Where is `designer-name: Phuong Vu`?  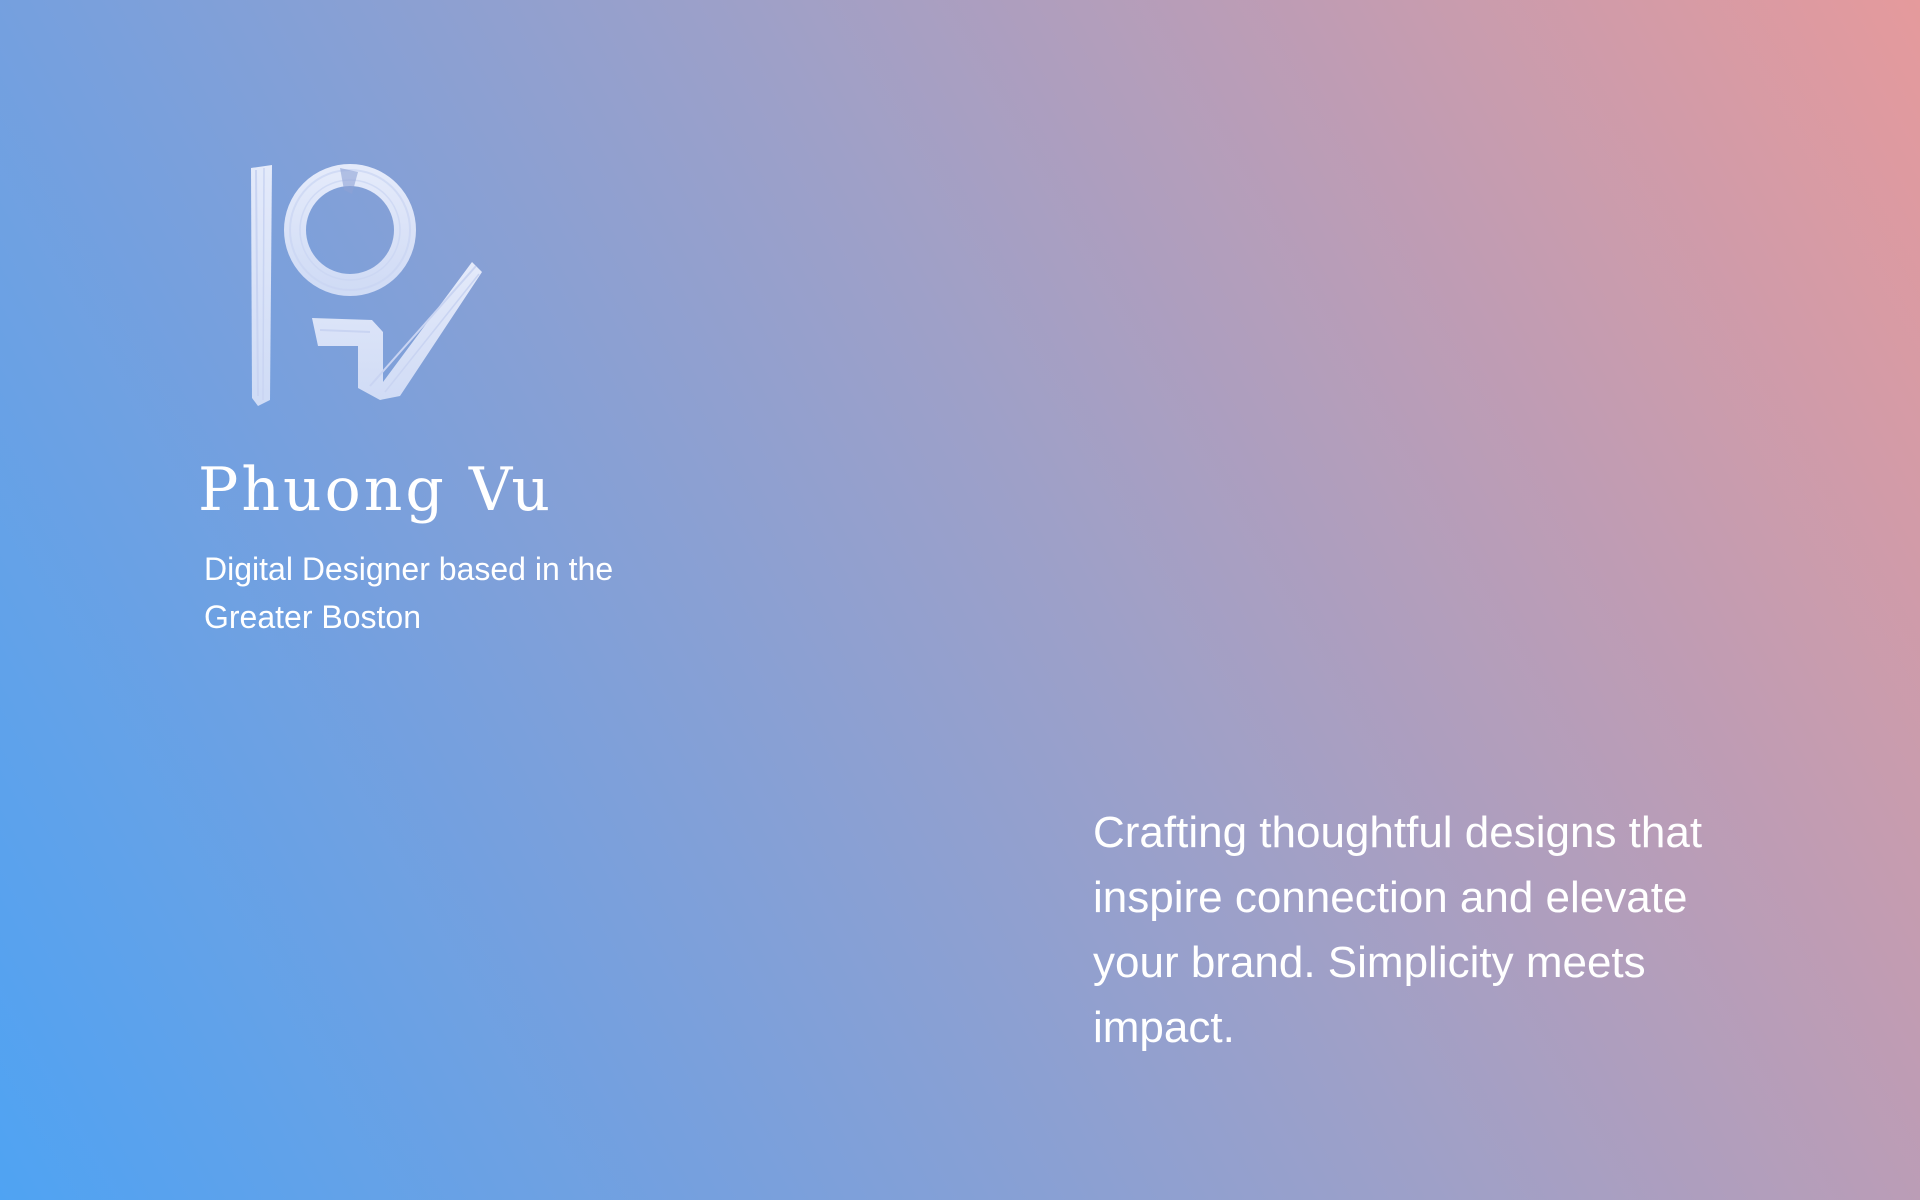
designer-name: Phuong Vu is located at coordinates (376, 490).